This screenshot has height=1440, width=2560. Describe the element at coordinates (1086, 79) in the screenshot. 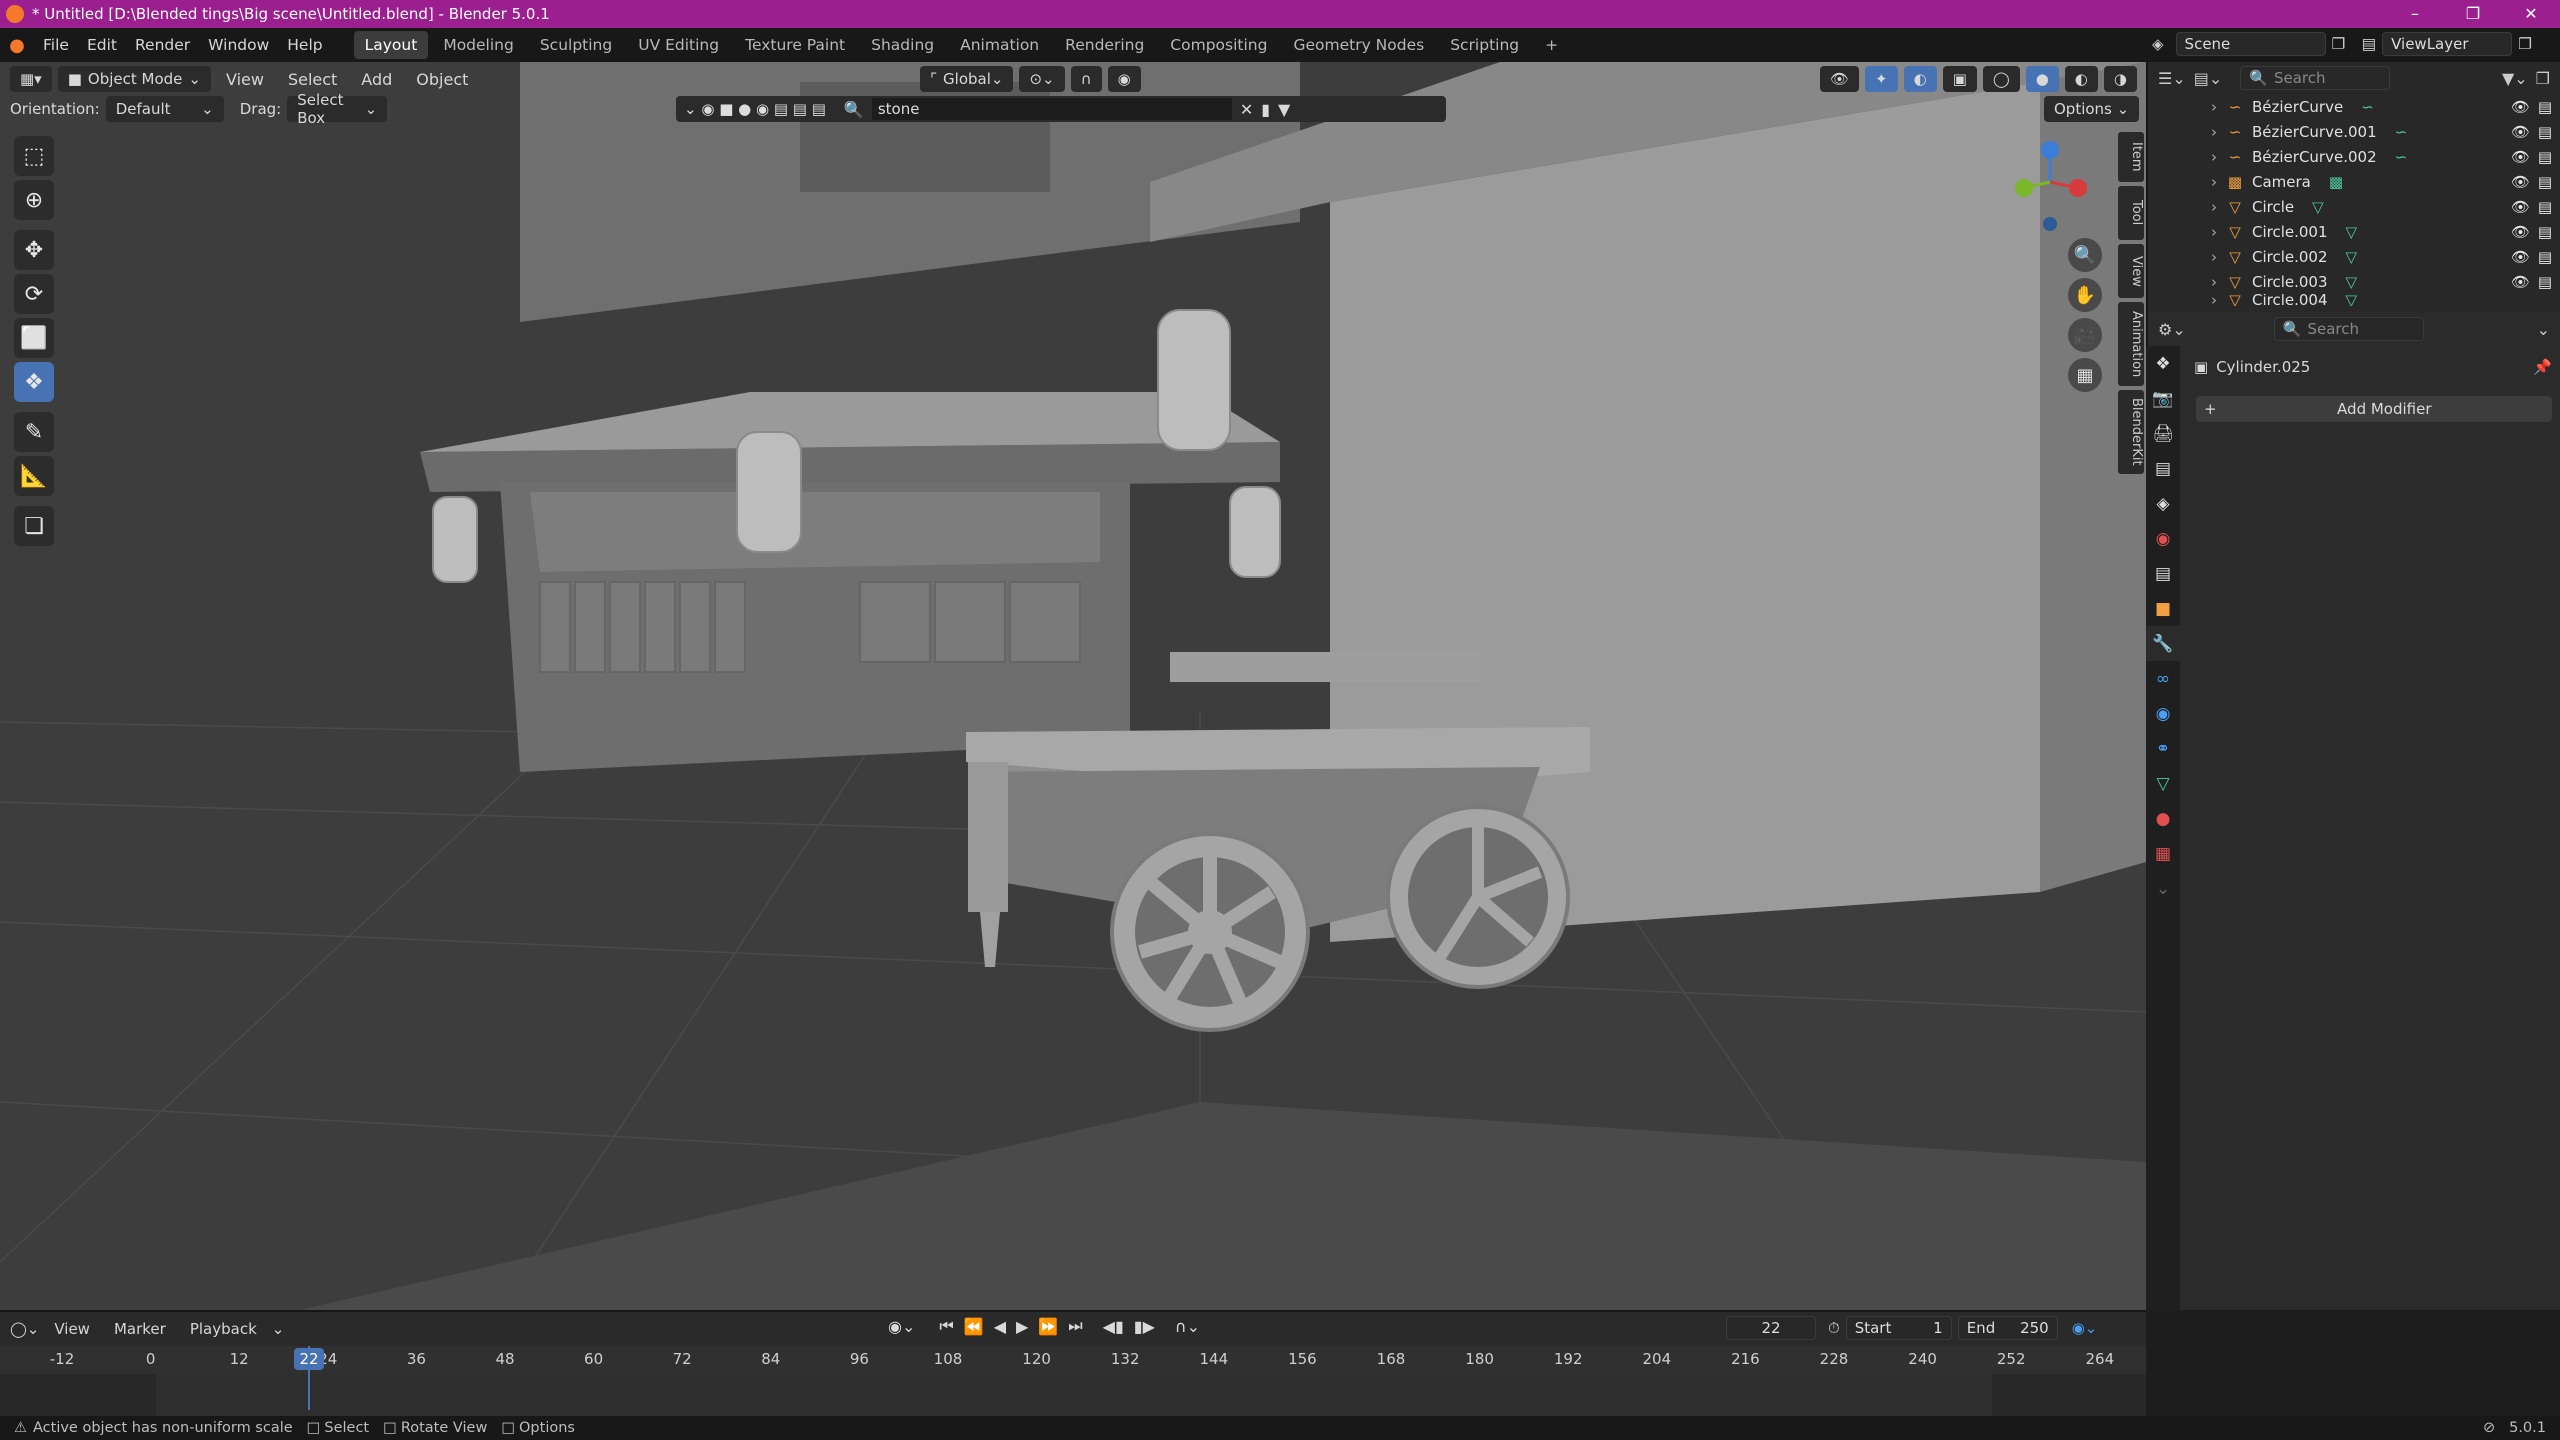

I see `snap-icon: ∩` at that location.